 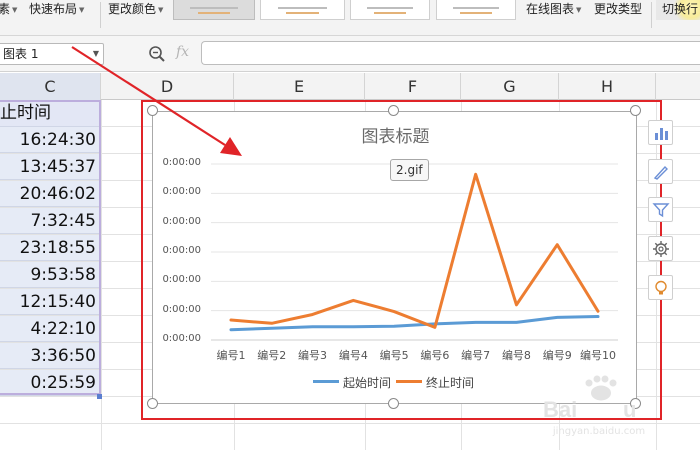 What do you see at coordinates (553, 9) in the screenshot?
I see `online-chart-button: 在线图表 ▼` at bounding box center [553, 9].